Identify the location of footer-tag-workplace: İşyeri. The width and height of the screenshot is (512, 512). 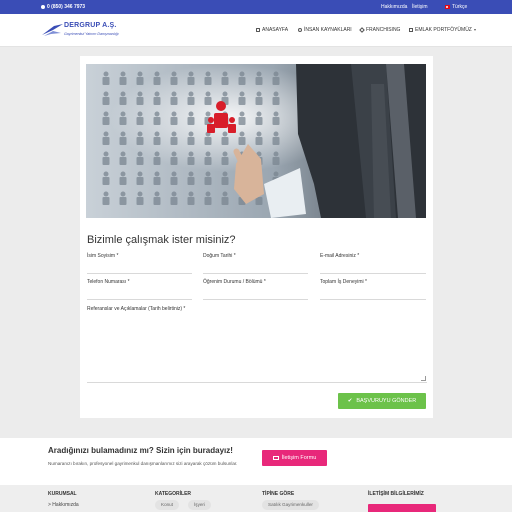
(199, 505).